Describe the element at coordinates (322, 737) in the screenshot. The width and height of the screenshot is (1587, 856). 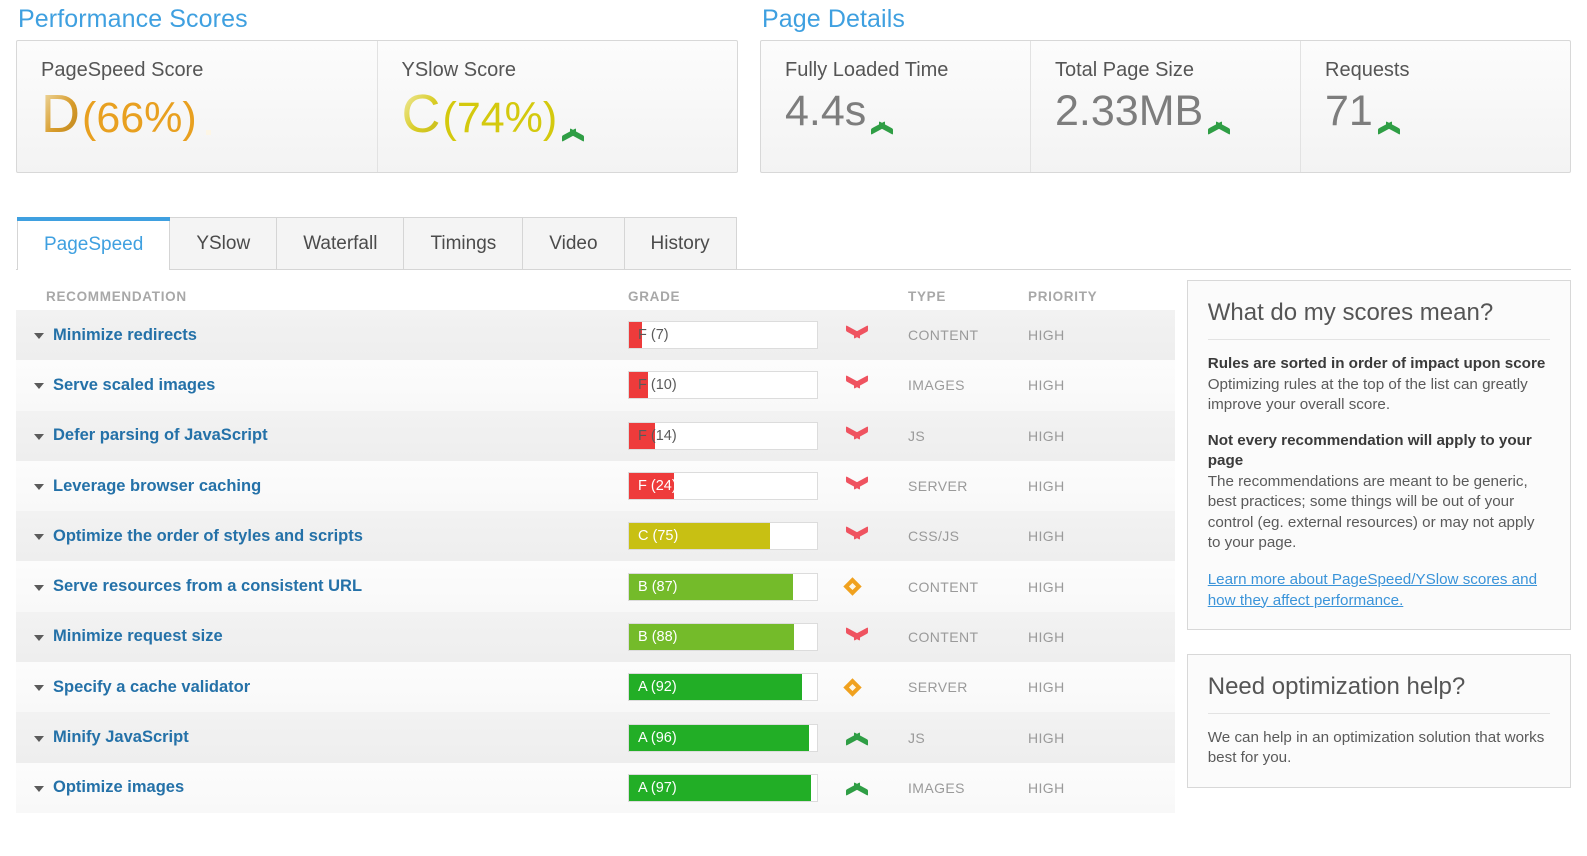
I see `recommendation-cell: Minify JavaScript` at that location.